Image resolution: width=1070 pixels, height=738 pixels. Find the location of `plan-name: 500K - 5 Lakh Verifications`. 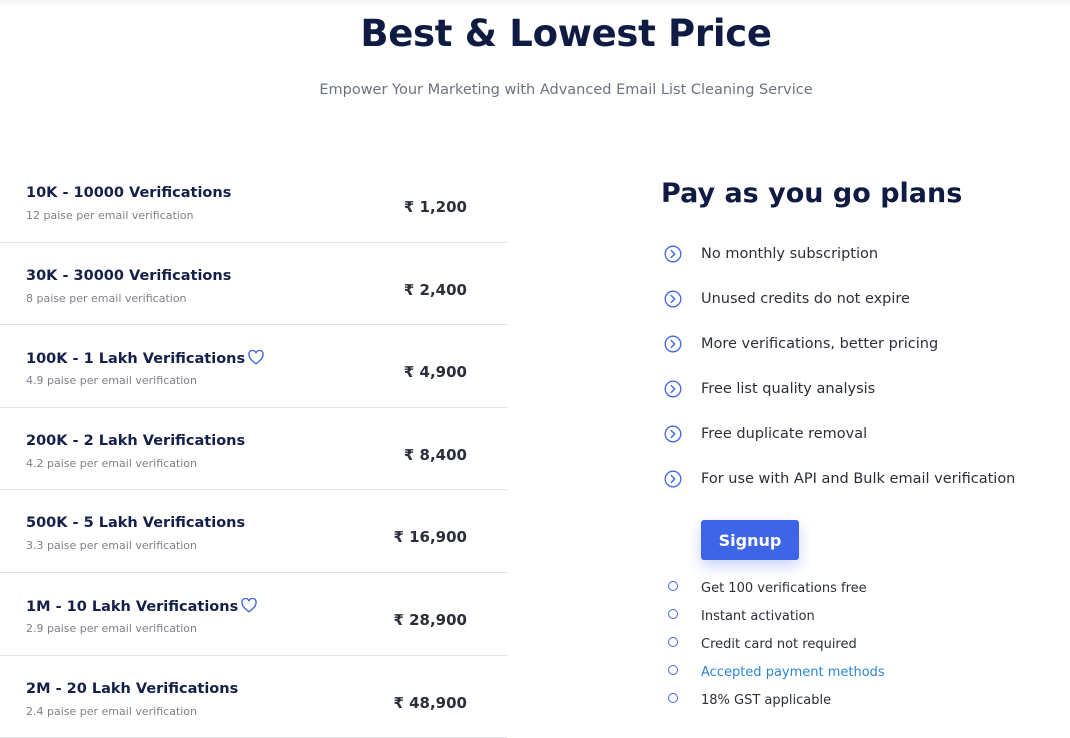

plan-name: 500K - 5 Lakh Verifications is located at coordinates (136, 523).